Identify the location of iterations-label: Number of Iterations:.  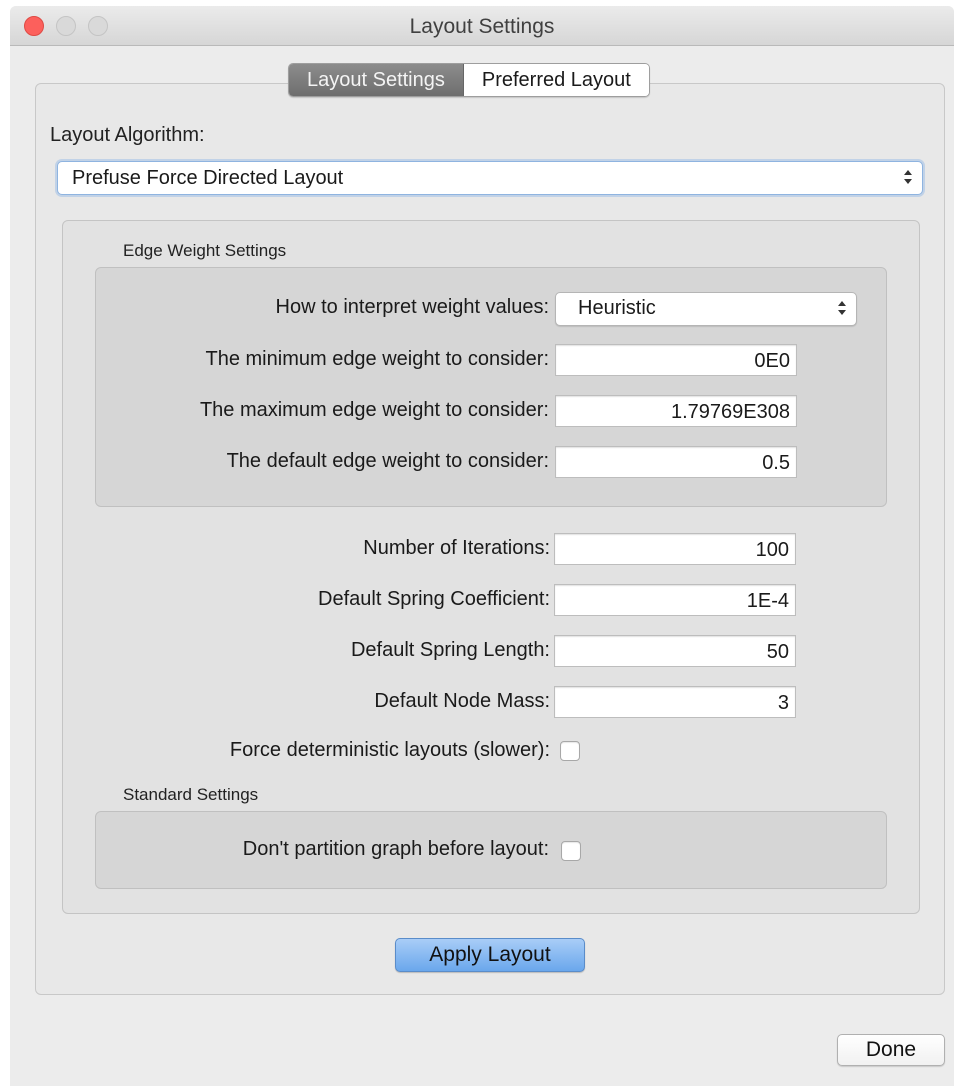
(456, 548).